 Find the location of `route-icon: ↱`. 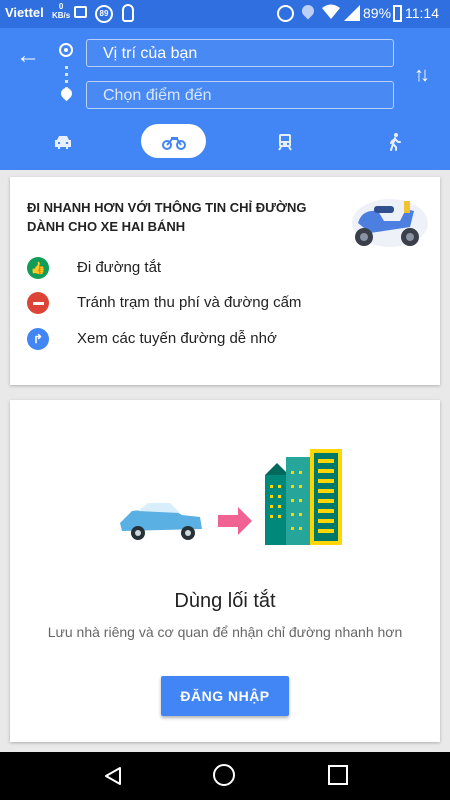

route-icon: ↱ is located at coordinates (38, 339).